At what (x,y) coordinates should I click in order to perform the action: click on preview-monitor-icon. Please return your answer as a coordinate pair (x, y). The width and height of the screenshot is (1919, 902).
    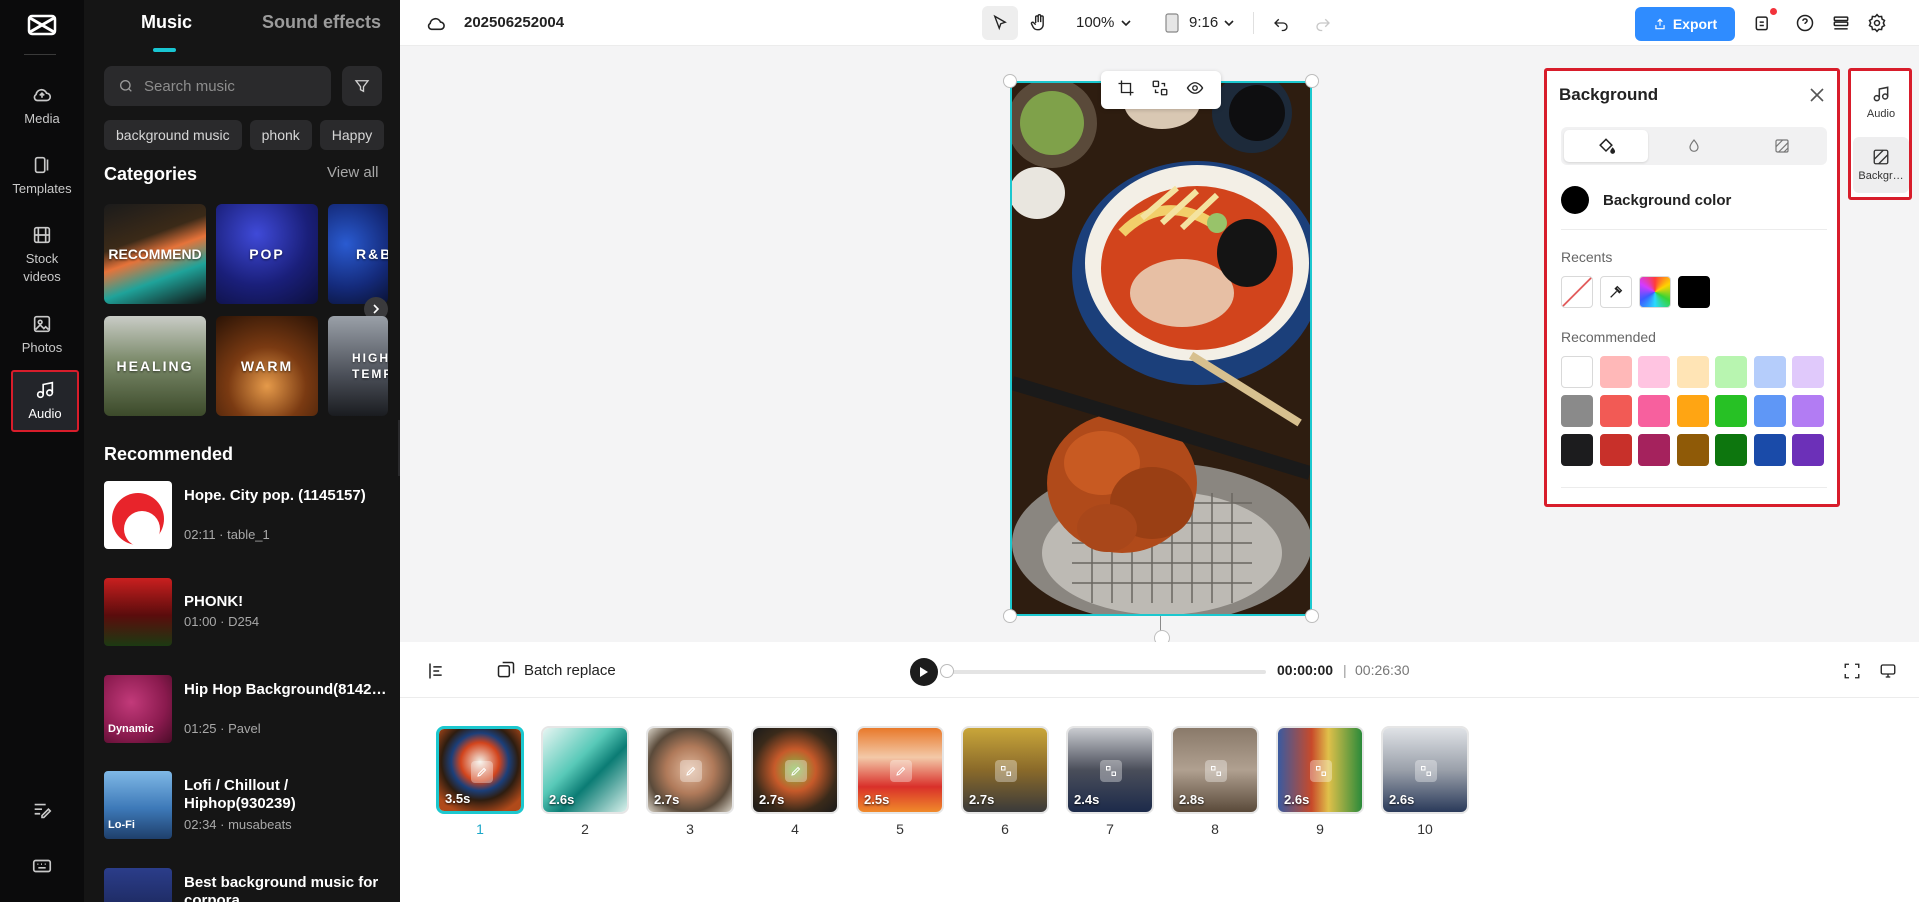
    Looking at the image, I should click on (1888, 671).